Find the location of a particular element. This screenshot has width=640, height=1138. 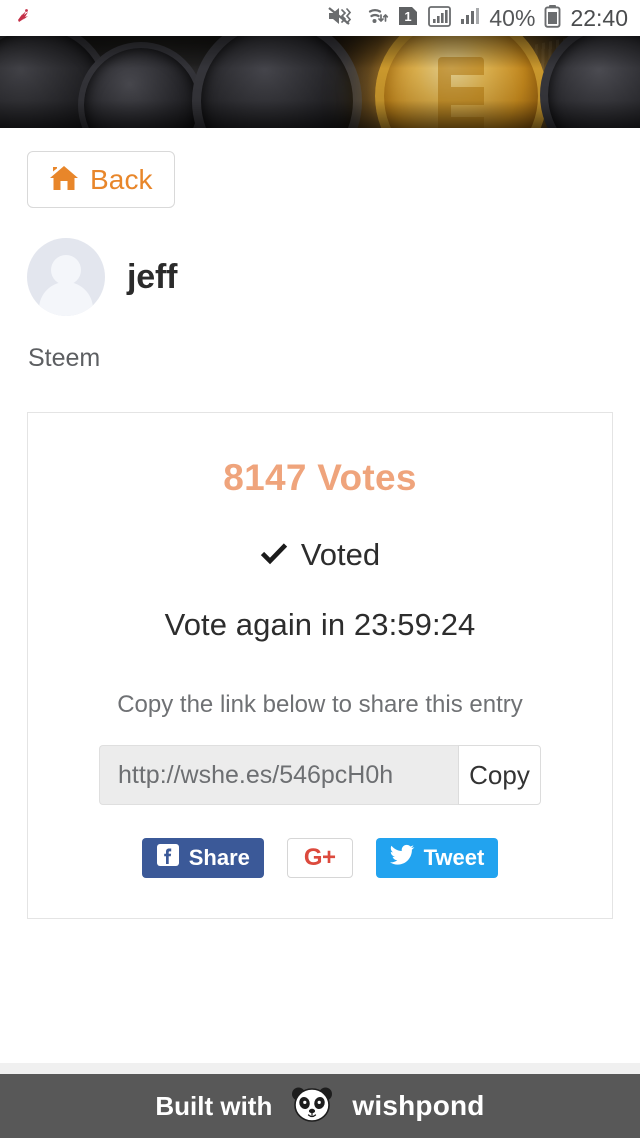

avatar-head is located at coordinates (66, 270).